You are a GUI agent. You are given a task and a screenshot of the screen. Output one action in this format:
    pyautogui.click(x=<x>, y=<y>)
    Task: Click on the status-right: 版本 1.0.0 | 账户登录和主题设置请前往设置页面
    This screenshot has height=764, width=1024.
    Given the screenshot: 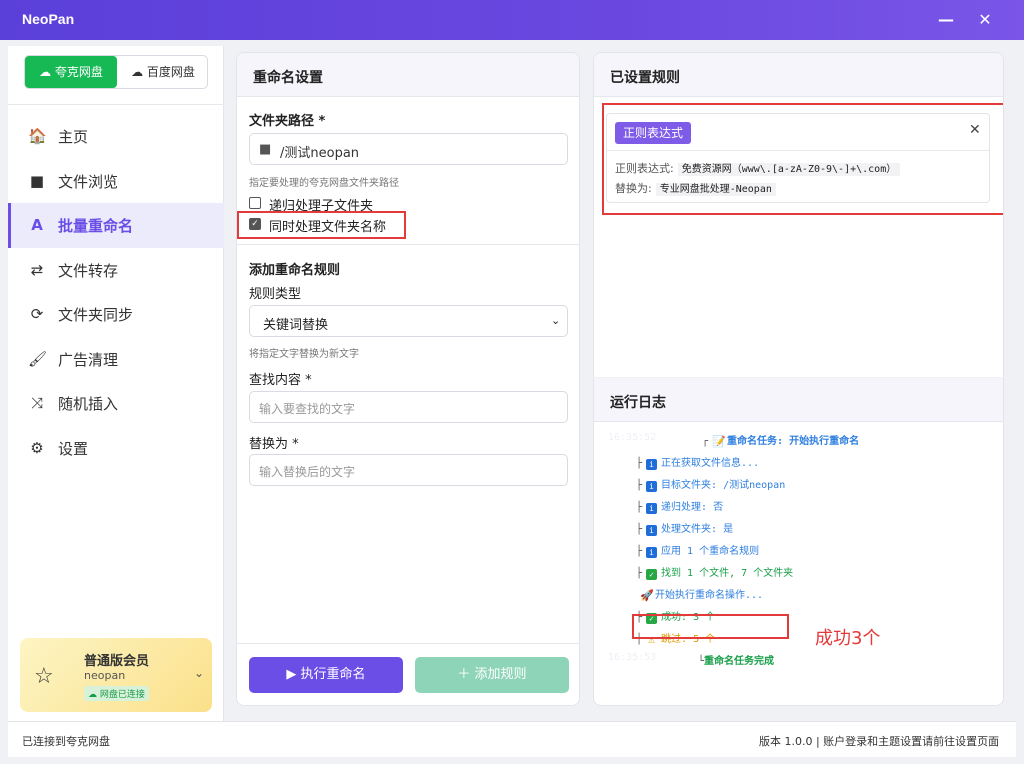 What is the action you would take?
    pyautogui.click(x=879, y=741)
    